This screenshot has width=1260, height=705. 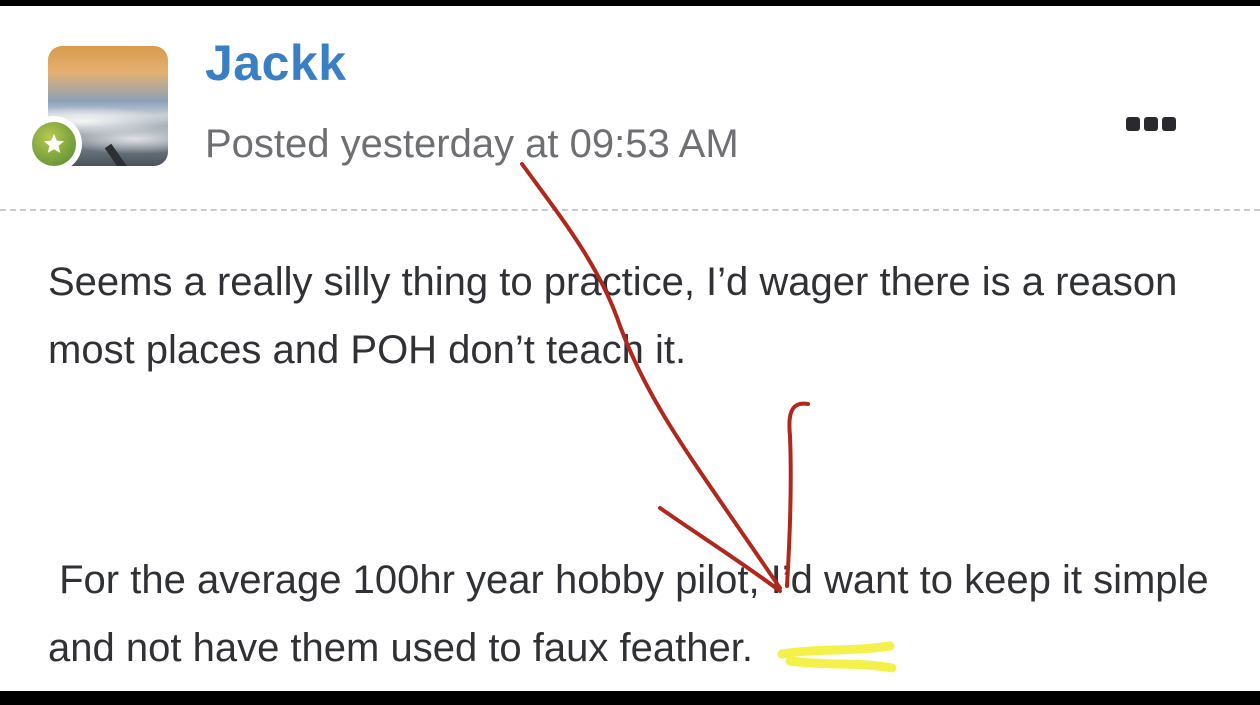 I want to click on username-link: Jackk, so click(x=276, y=63).